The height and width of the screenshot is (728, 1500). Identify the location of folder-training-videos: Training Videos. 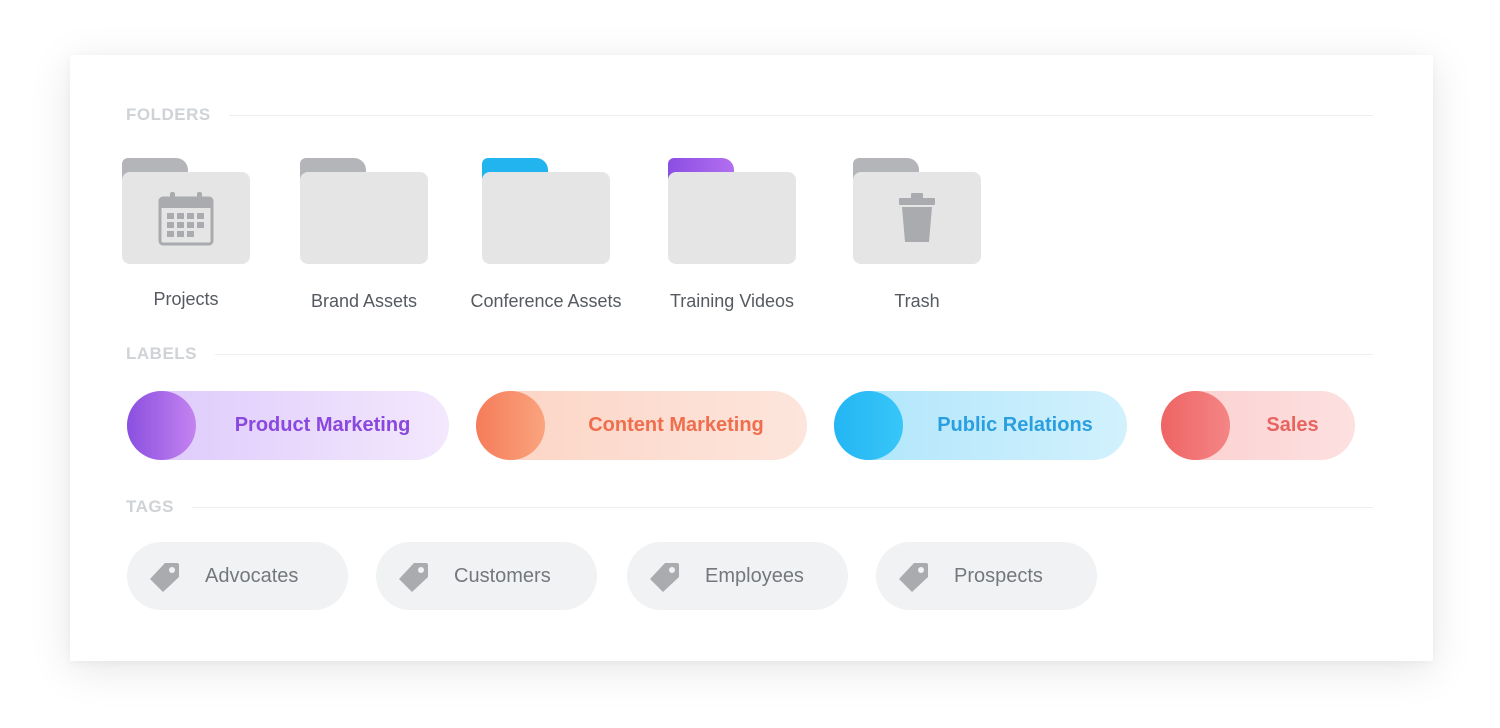
(732, 235).